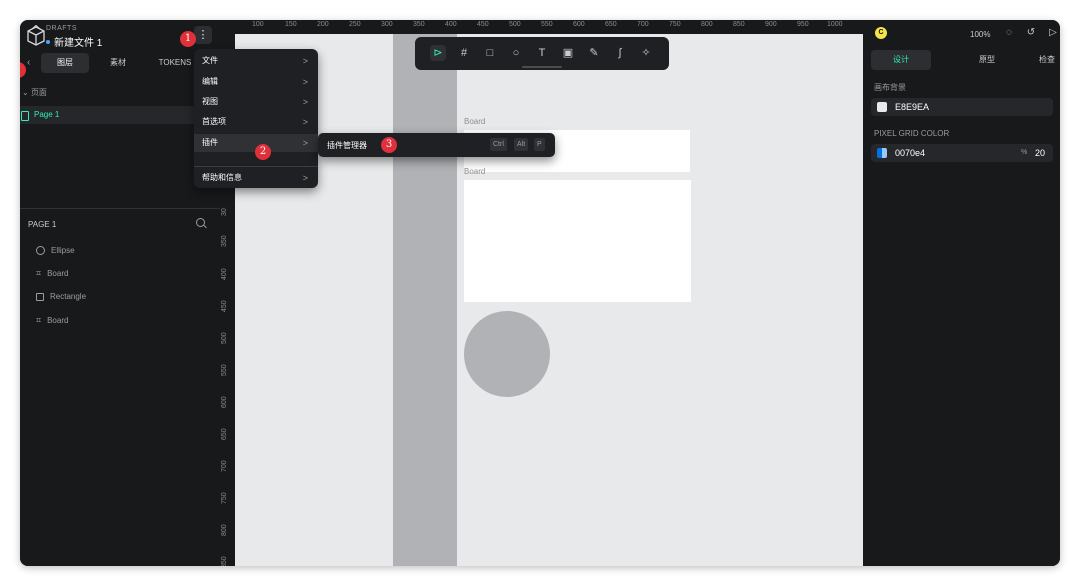 The height and width of the screenshot is (586, 1080). Describe the element at coordinates (387, 24) in the screenshot. I see `ruler-tick: 300` at that location.